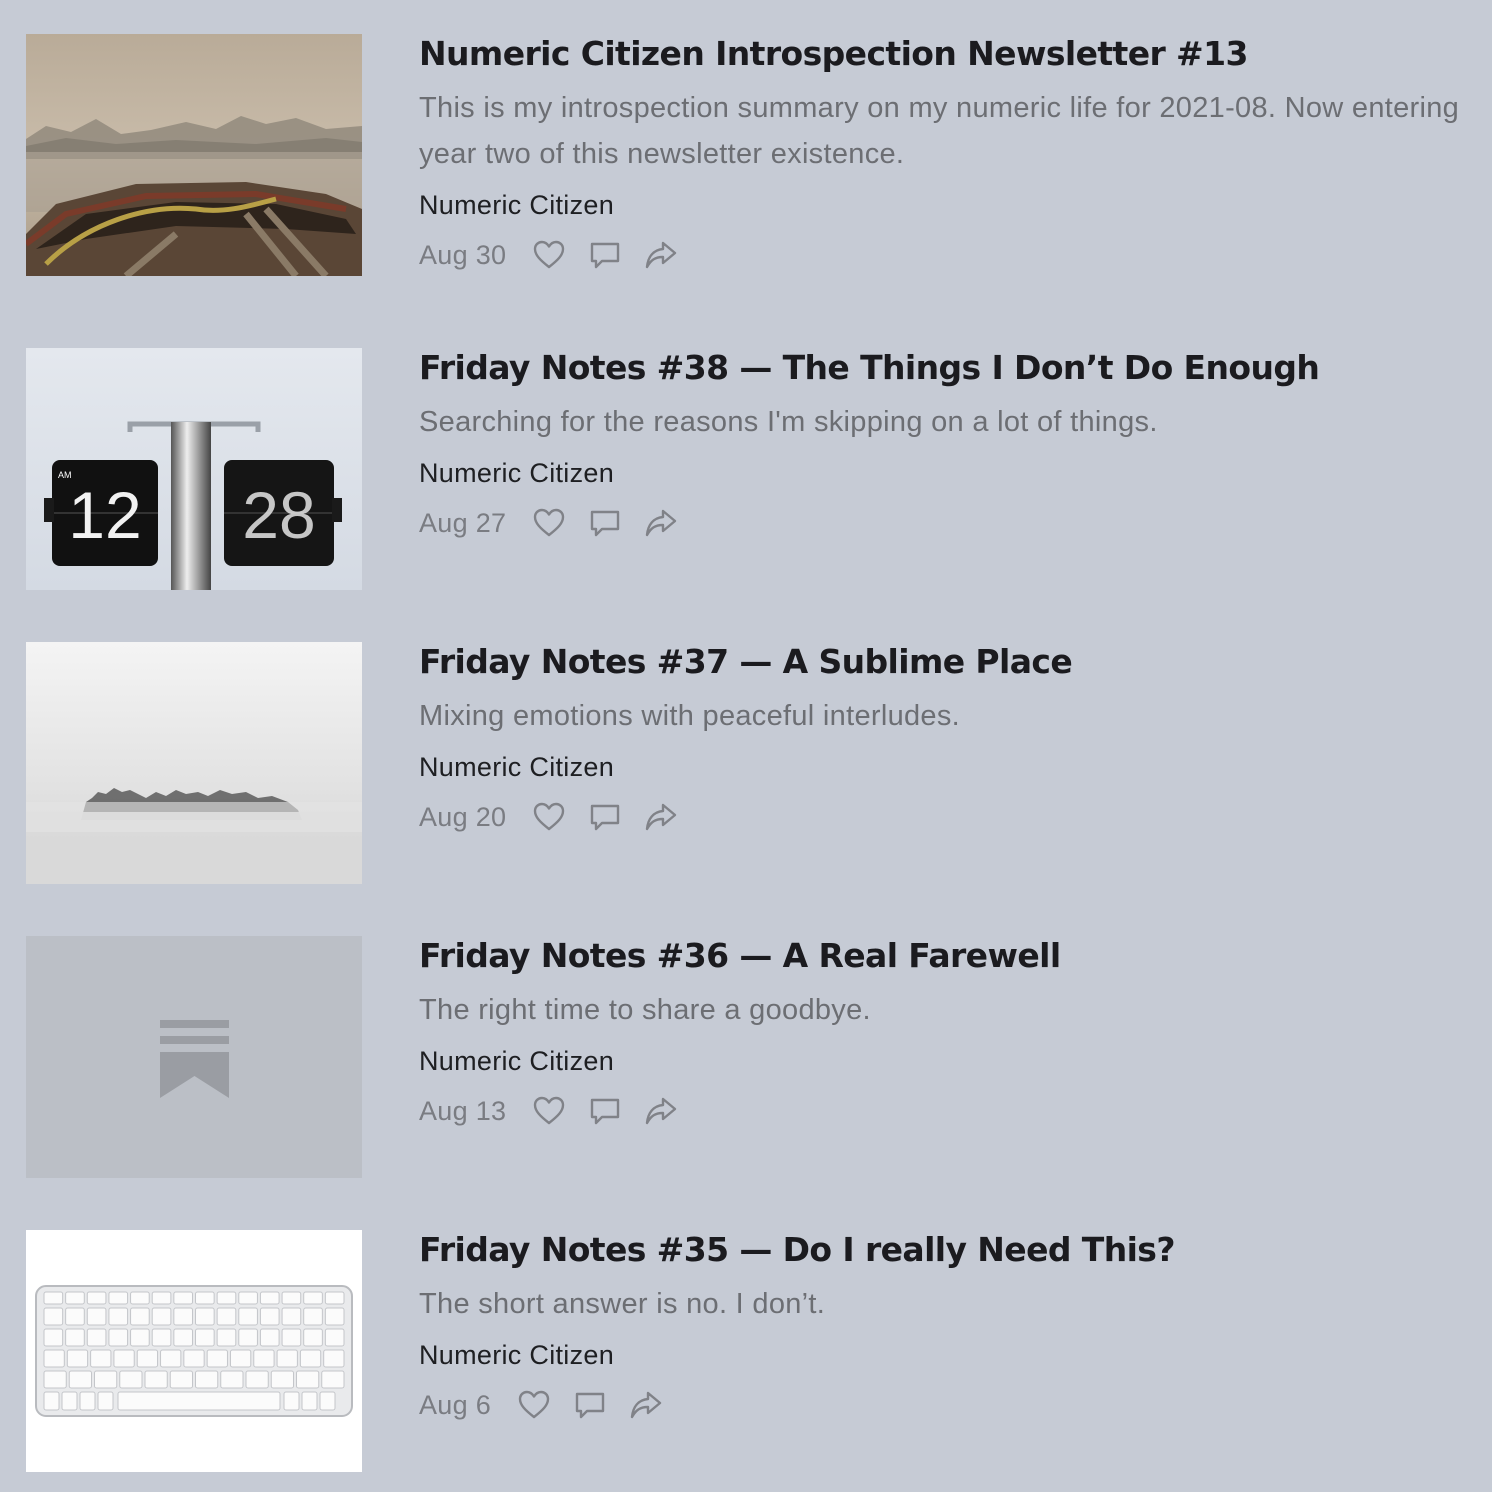  What do you see at coordinates (940, 1405) in the screenshot?
I see `post-meta: Aug 6` at bounding box center [940, 1405].